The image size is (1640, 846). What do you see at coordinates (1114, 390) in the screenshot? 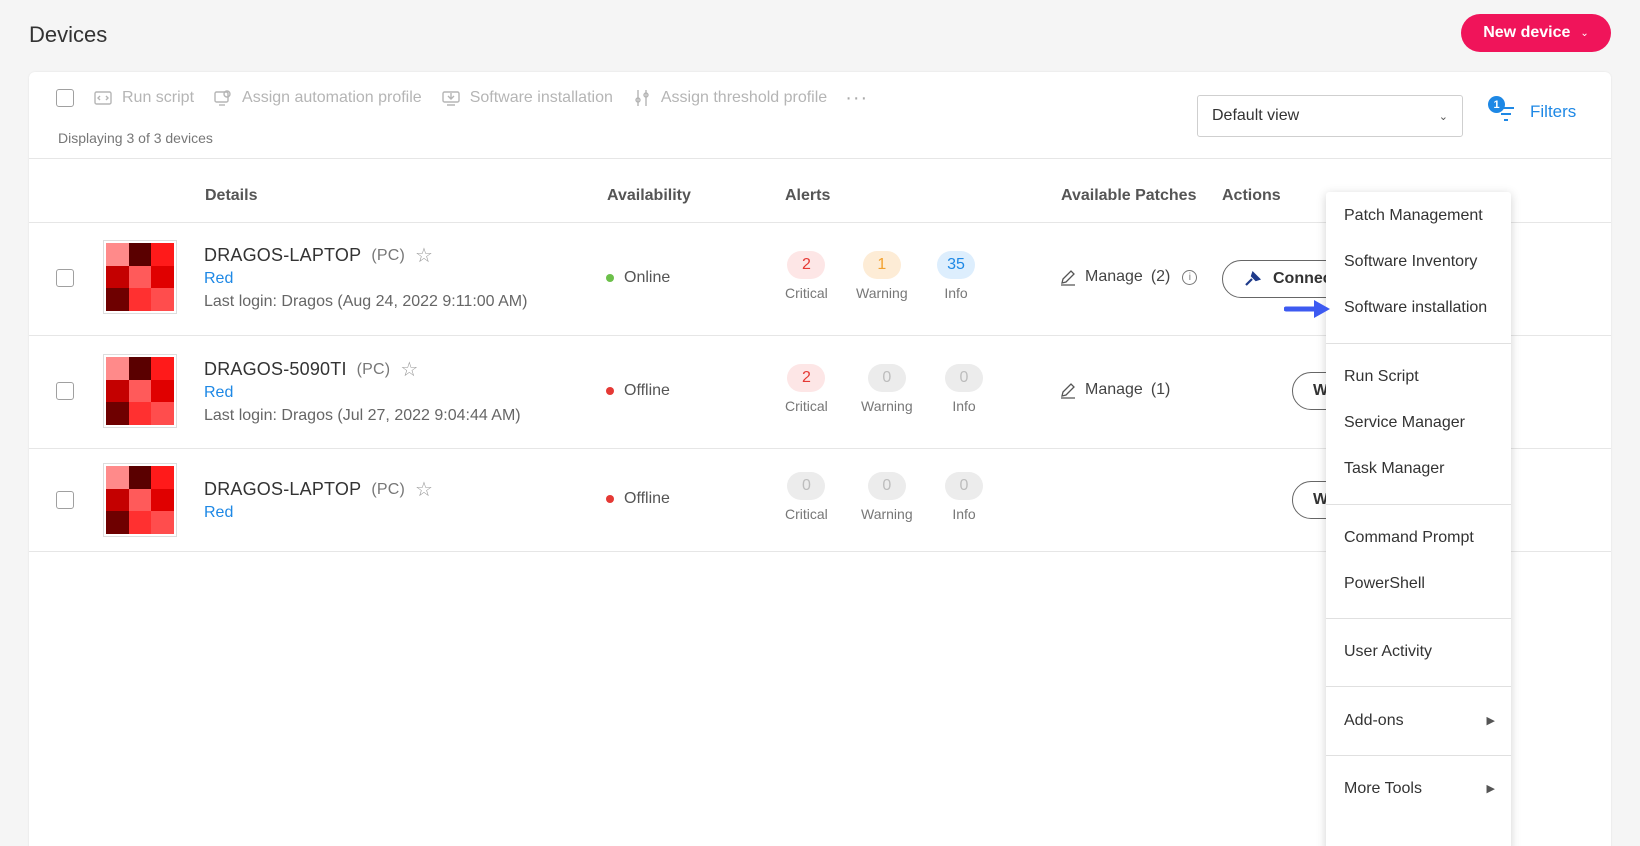
I see `manage-patches-link: Manage (1)` at bounding box center [1114, 390].